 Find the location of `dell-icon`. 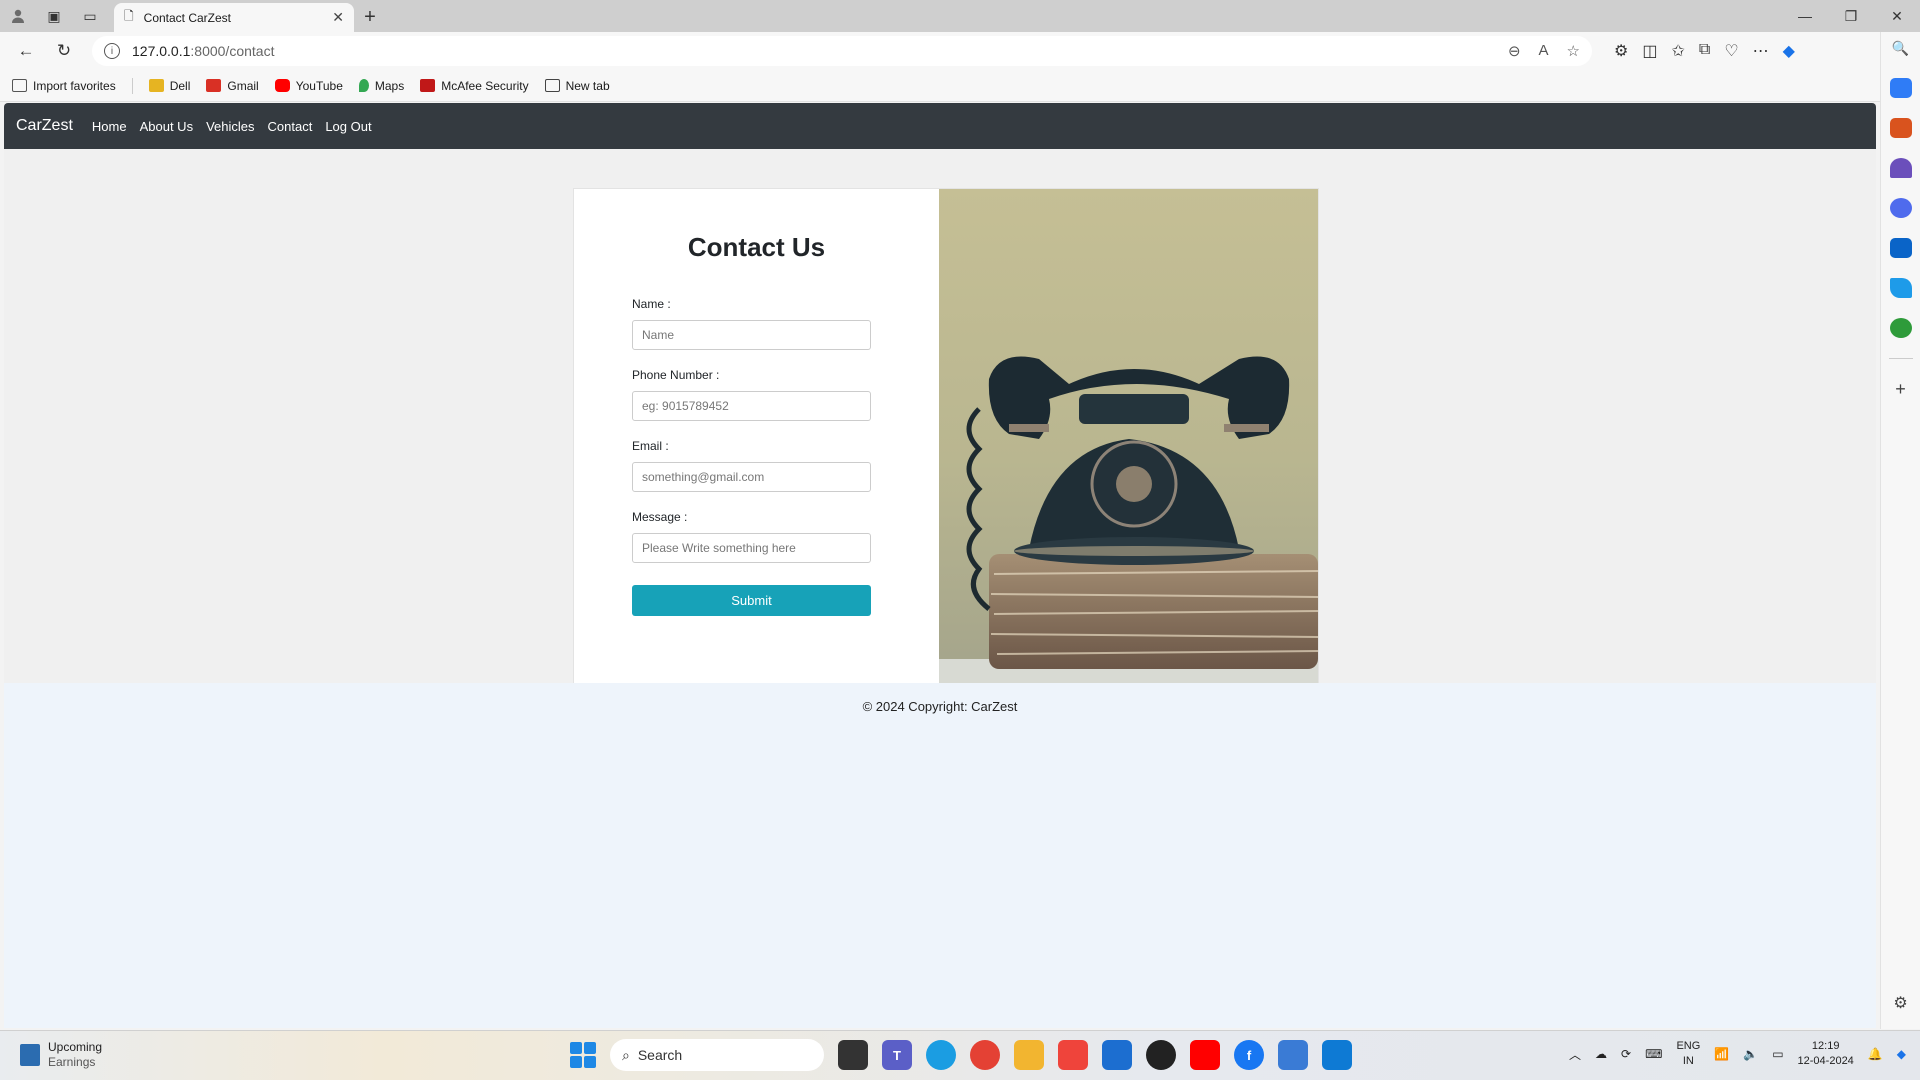

dell-icon is located at coordinates (1161, 1055).